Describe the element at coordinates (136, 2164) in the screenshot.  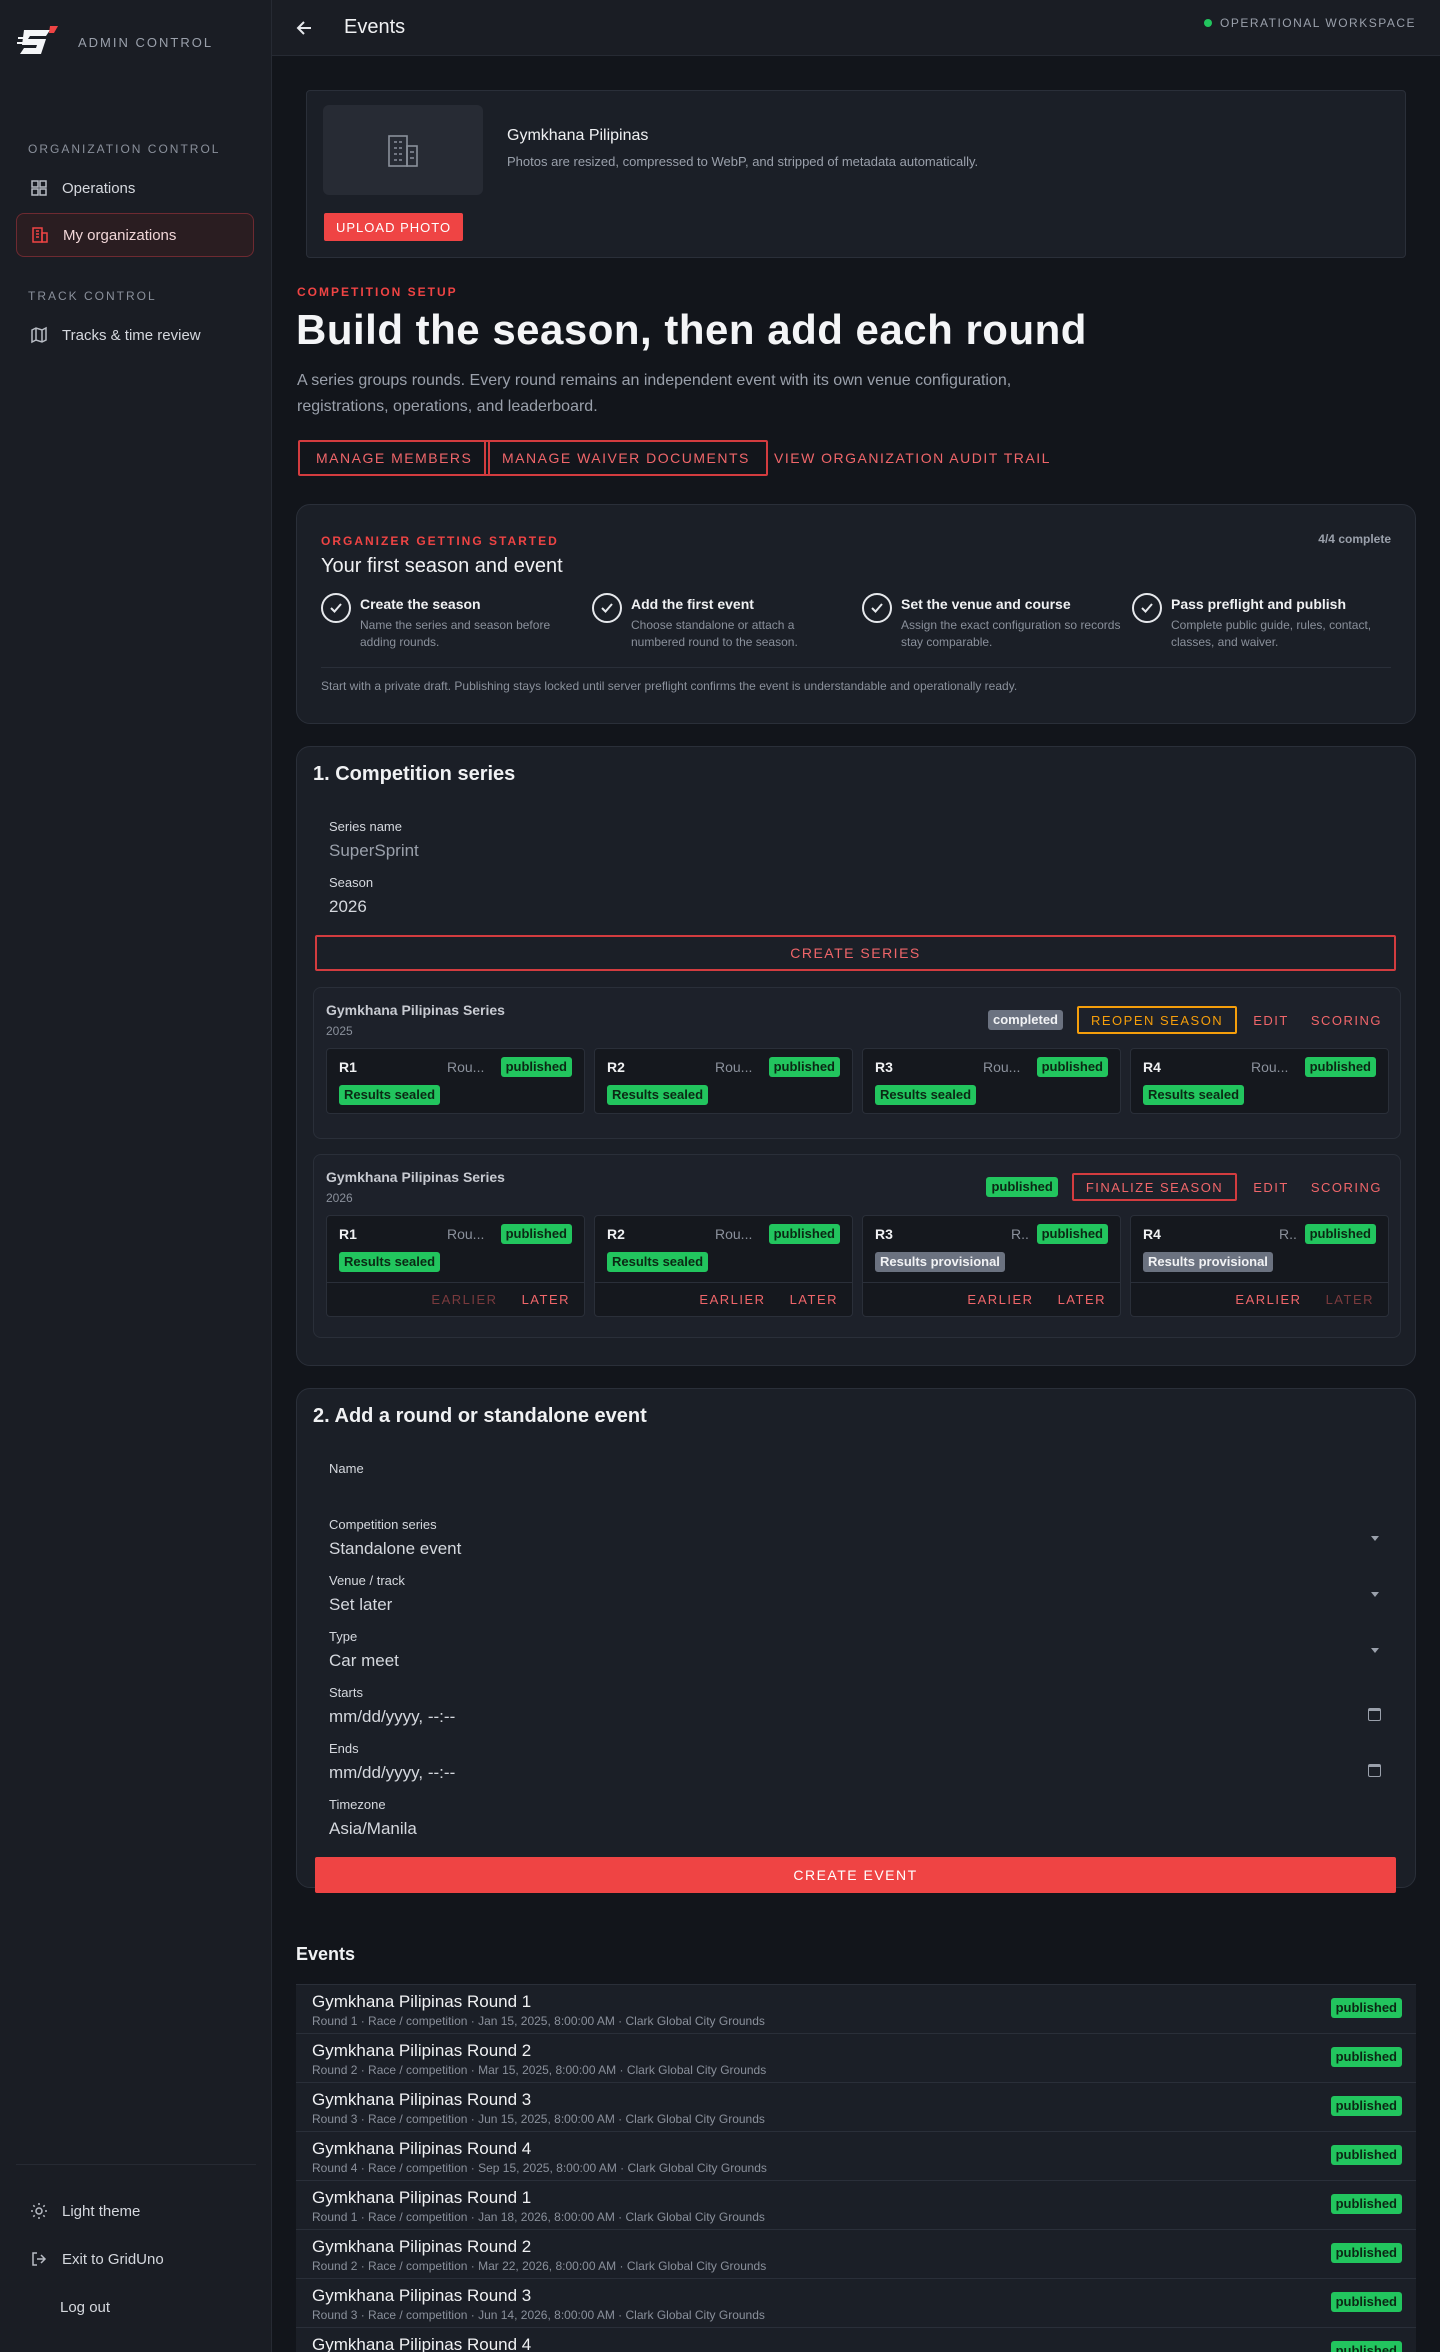
I see `sidebar-divider` at that location.